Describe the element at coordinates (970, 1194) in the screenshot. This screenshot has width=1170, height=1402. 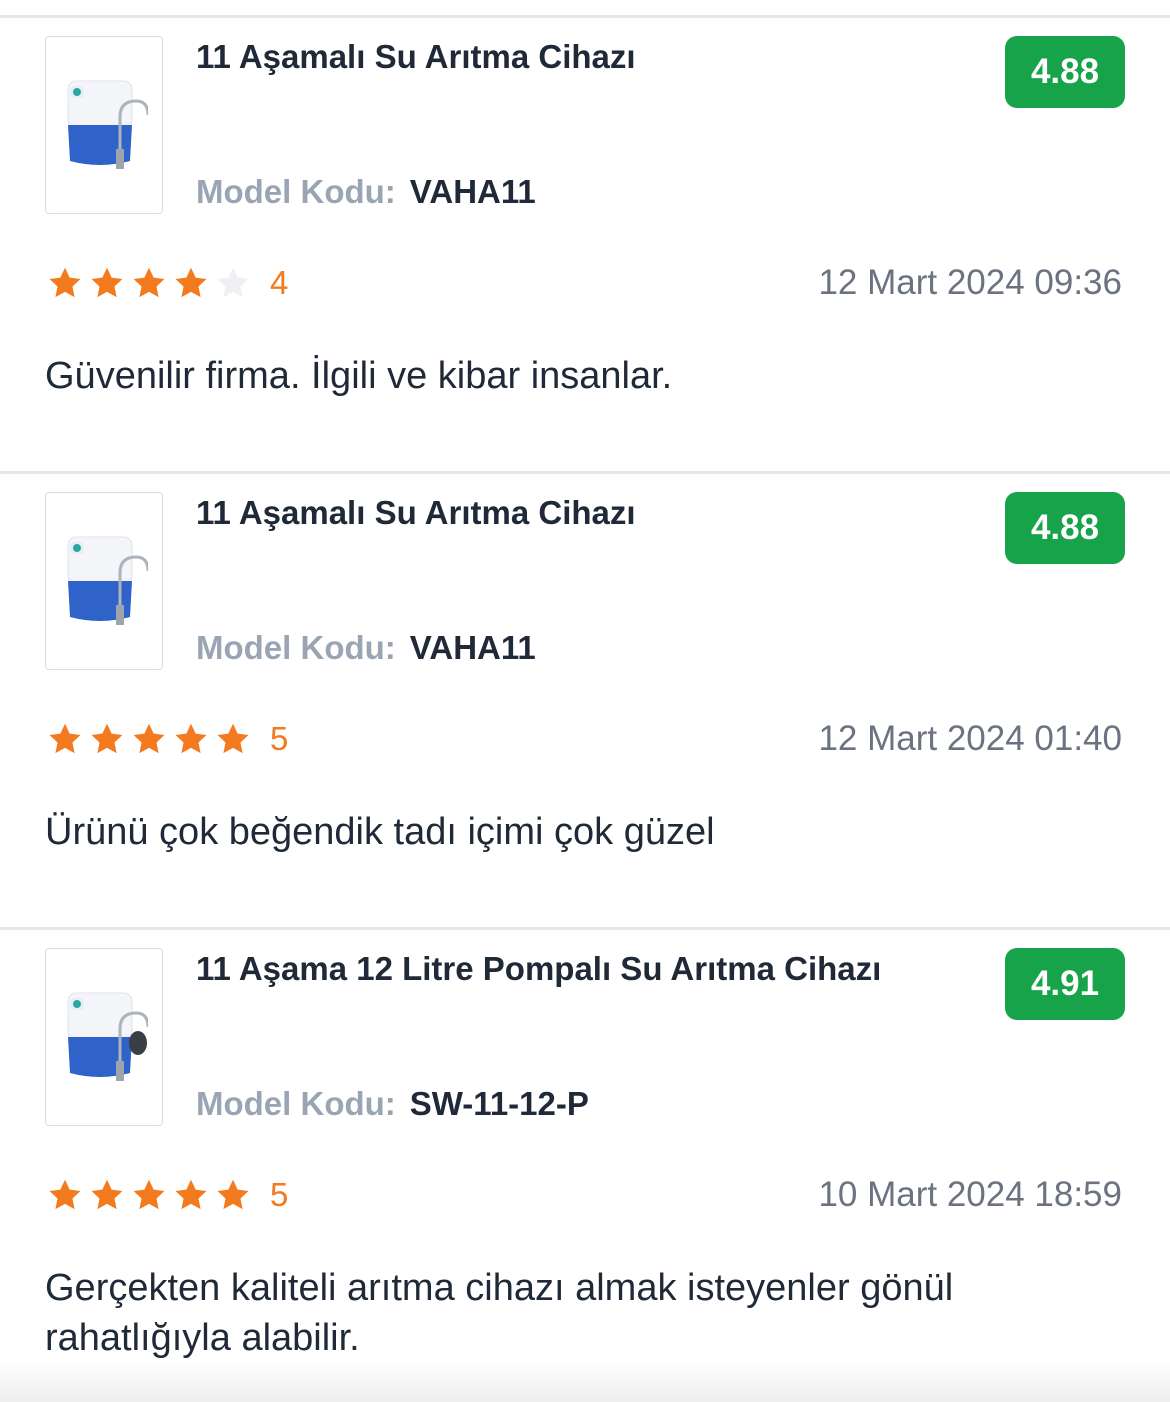
I see `review-date: 10 Mart 2024 18:59` at that location.